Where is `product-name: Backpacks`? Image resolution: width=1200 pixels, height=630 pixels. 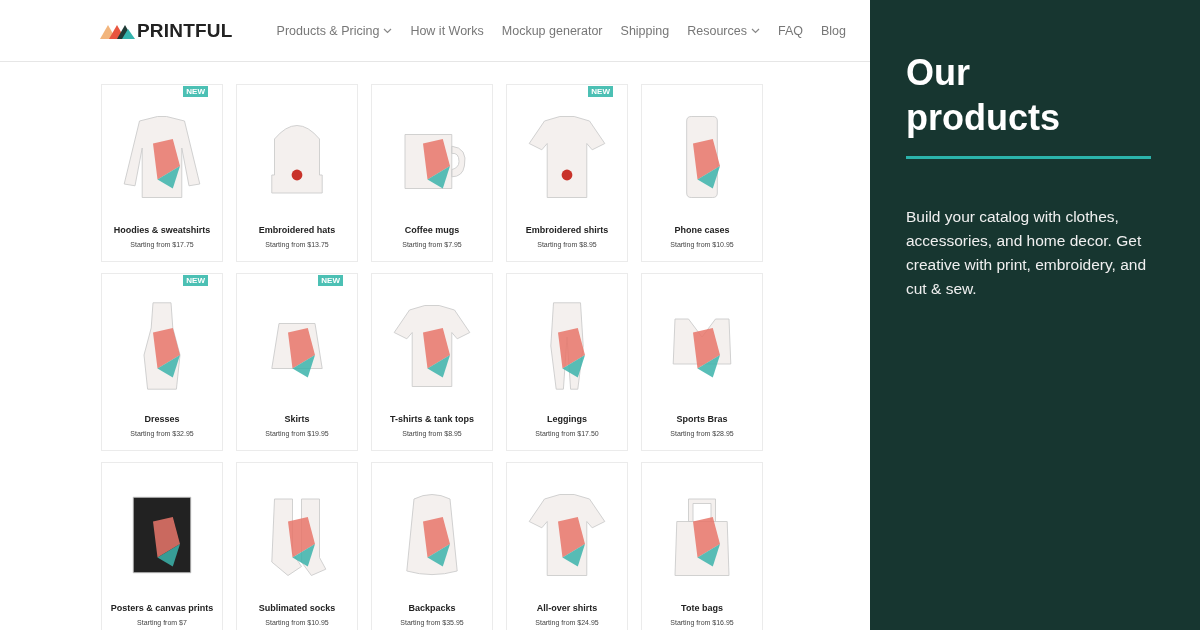
product-name: Backpacks is located at coordinates (432, 608).